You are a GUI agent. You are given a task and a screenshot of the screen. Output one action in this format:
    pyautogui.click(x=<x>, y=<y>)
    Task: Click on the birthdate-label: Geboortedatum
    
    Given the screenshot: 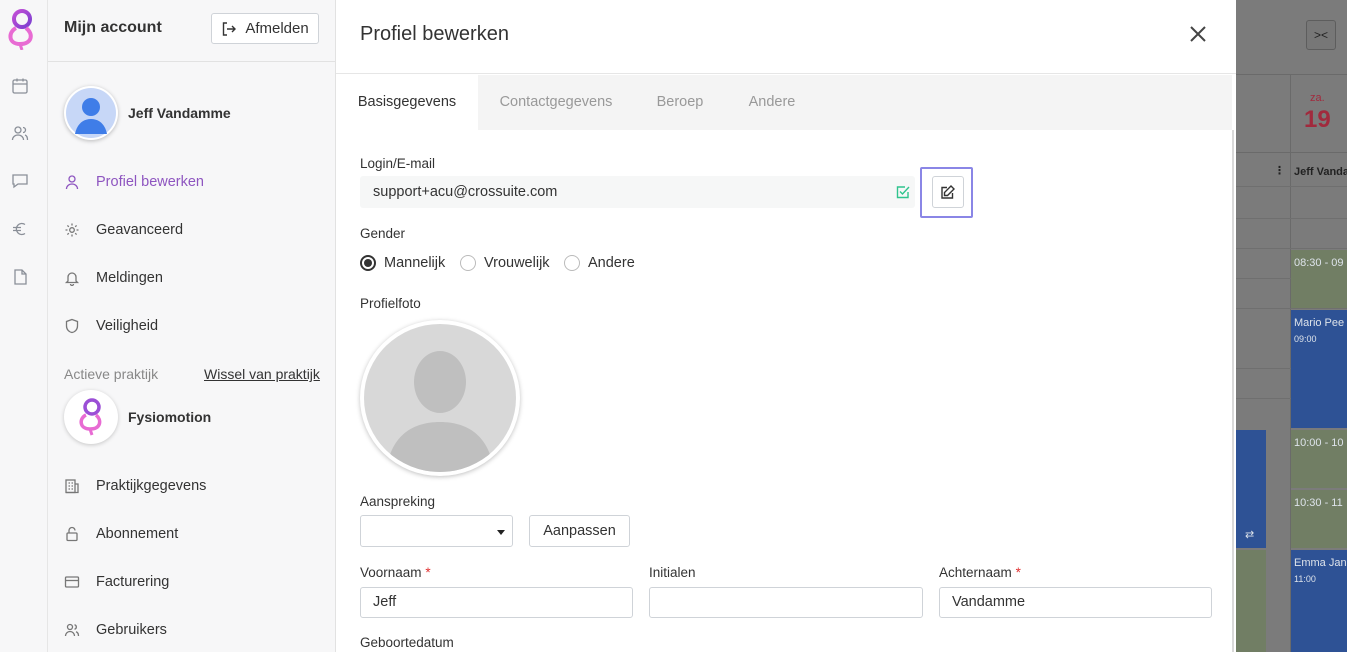 What is the action you would take?
    pyautogui.click(x=407, y=642)
    